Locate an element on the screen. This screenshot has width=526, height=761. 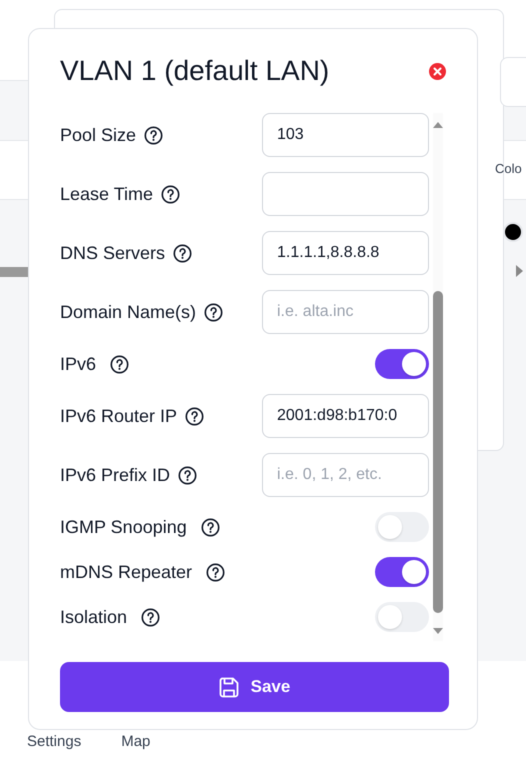
field-label: DNS Servers is located at coordinates (113, 253).